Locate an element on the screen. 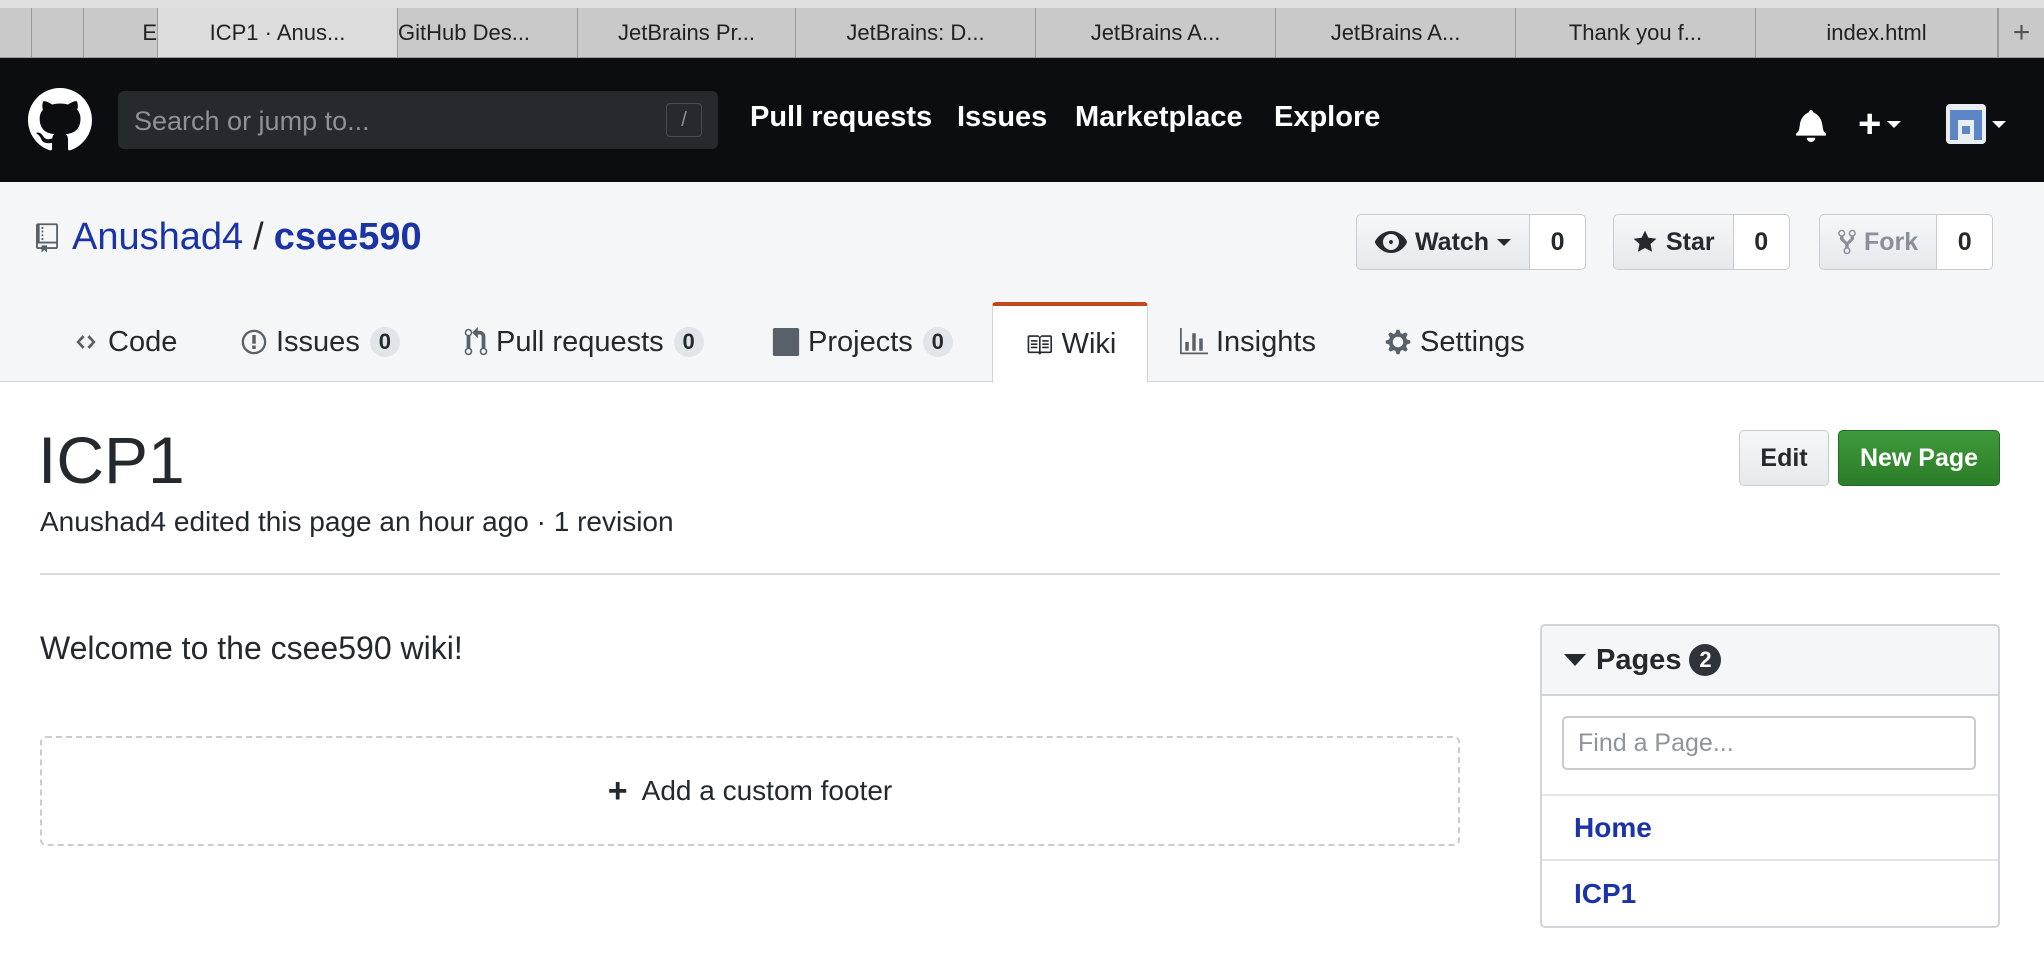  search-shortcut-hint: / is located at coordinates (684, 120).